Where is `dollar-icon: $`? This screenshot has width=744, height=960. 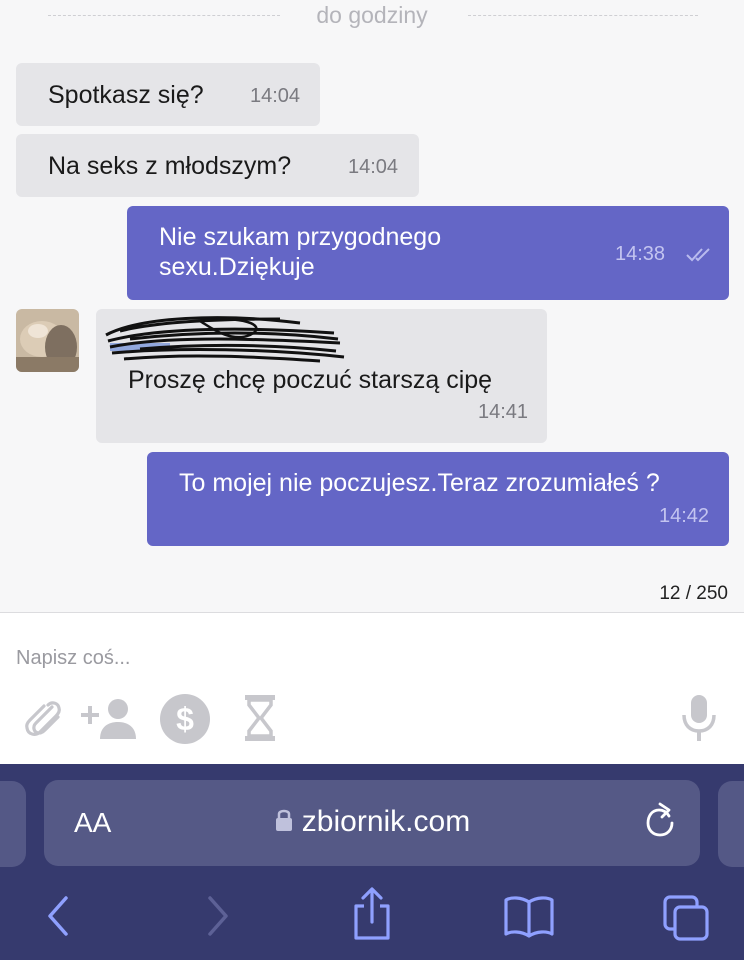
dollar-icon: $ is located at coordinates (185, 719).